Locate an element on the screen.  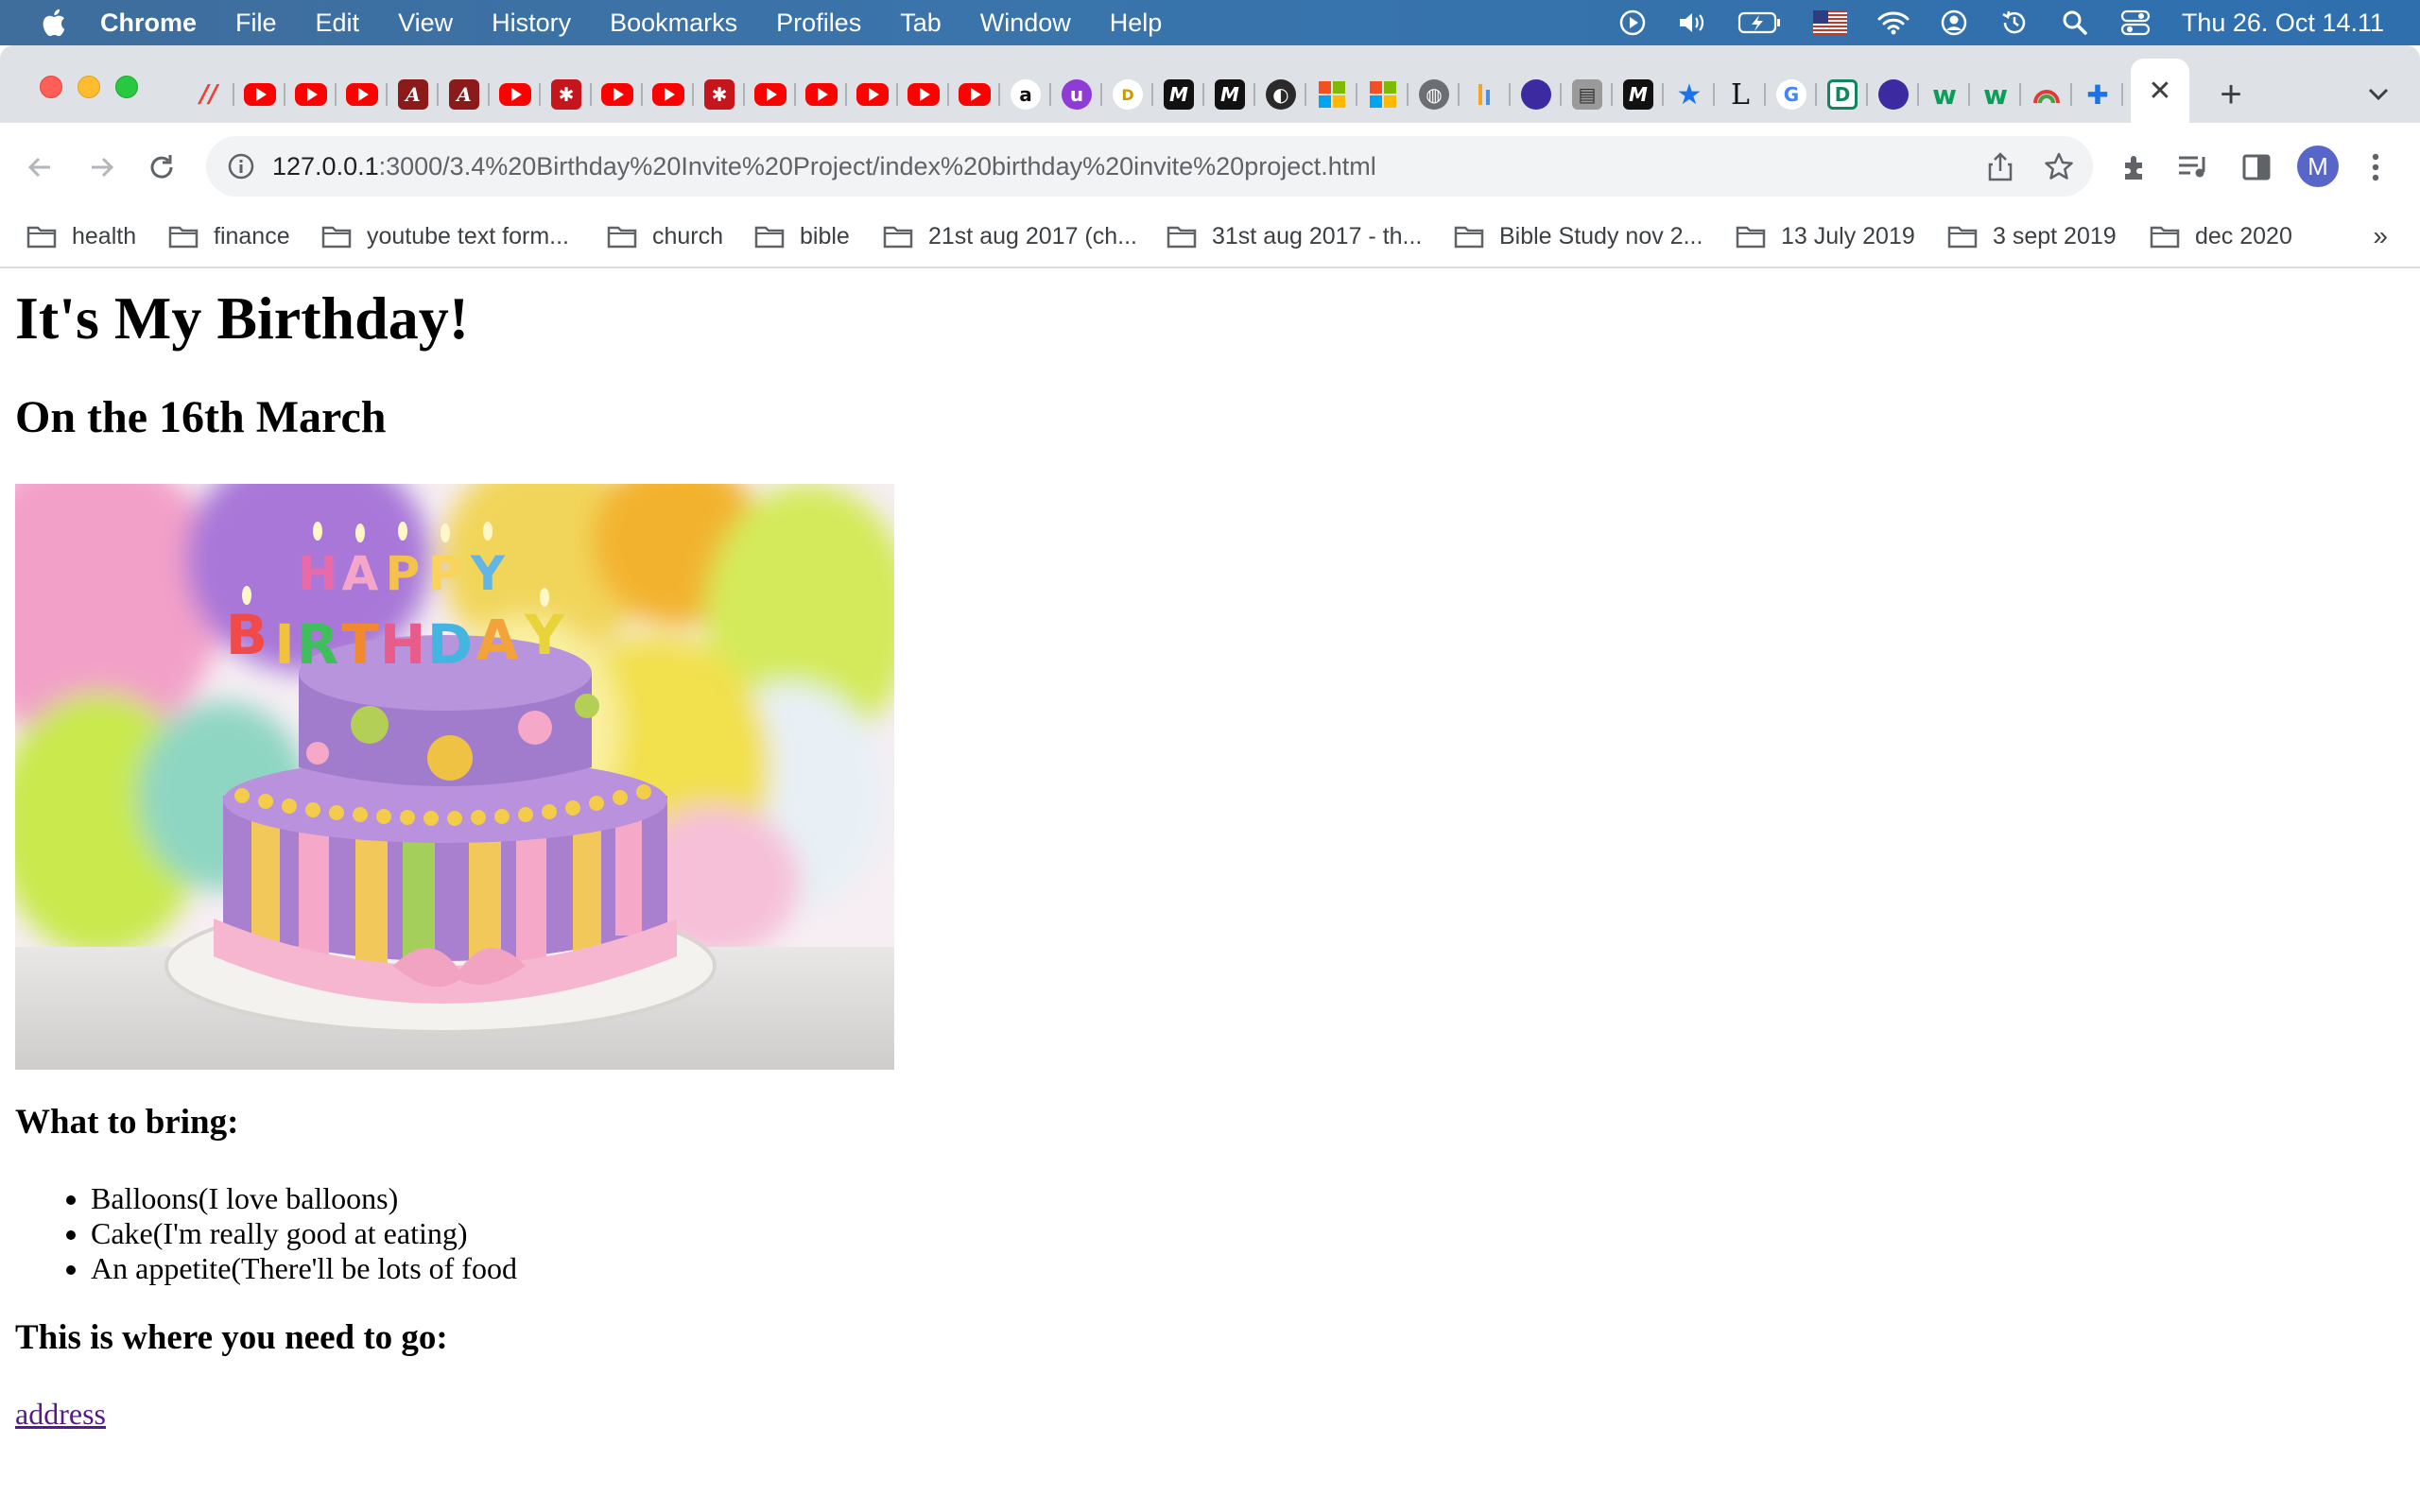
tab: ★ is located at coordinates (1689, 94).